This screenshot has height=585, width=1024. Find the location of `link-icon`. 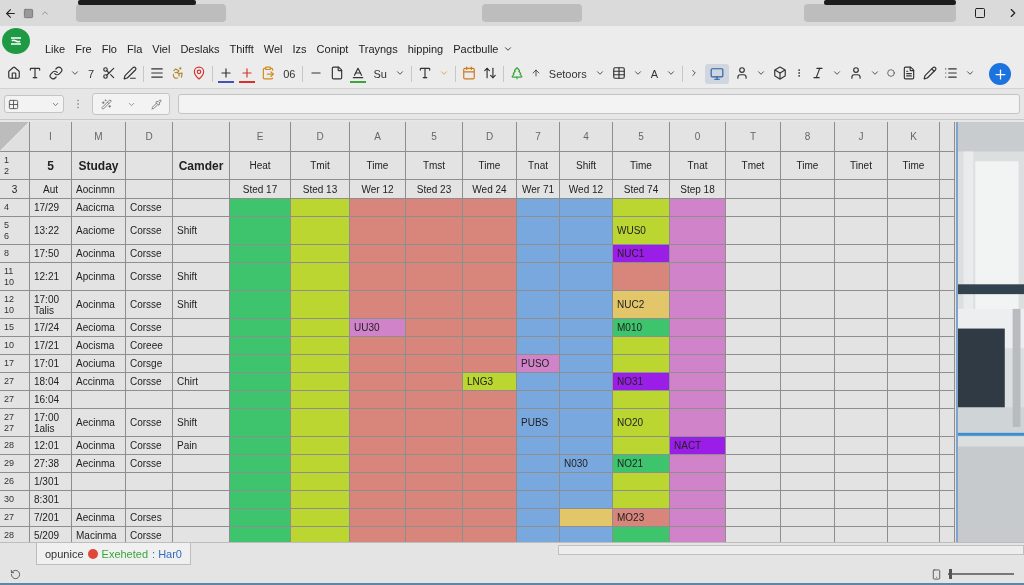

link-icon is located at coordinates (56, 74).